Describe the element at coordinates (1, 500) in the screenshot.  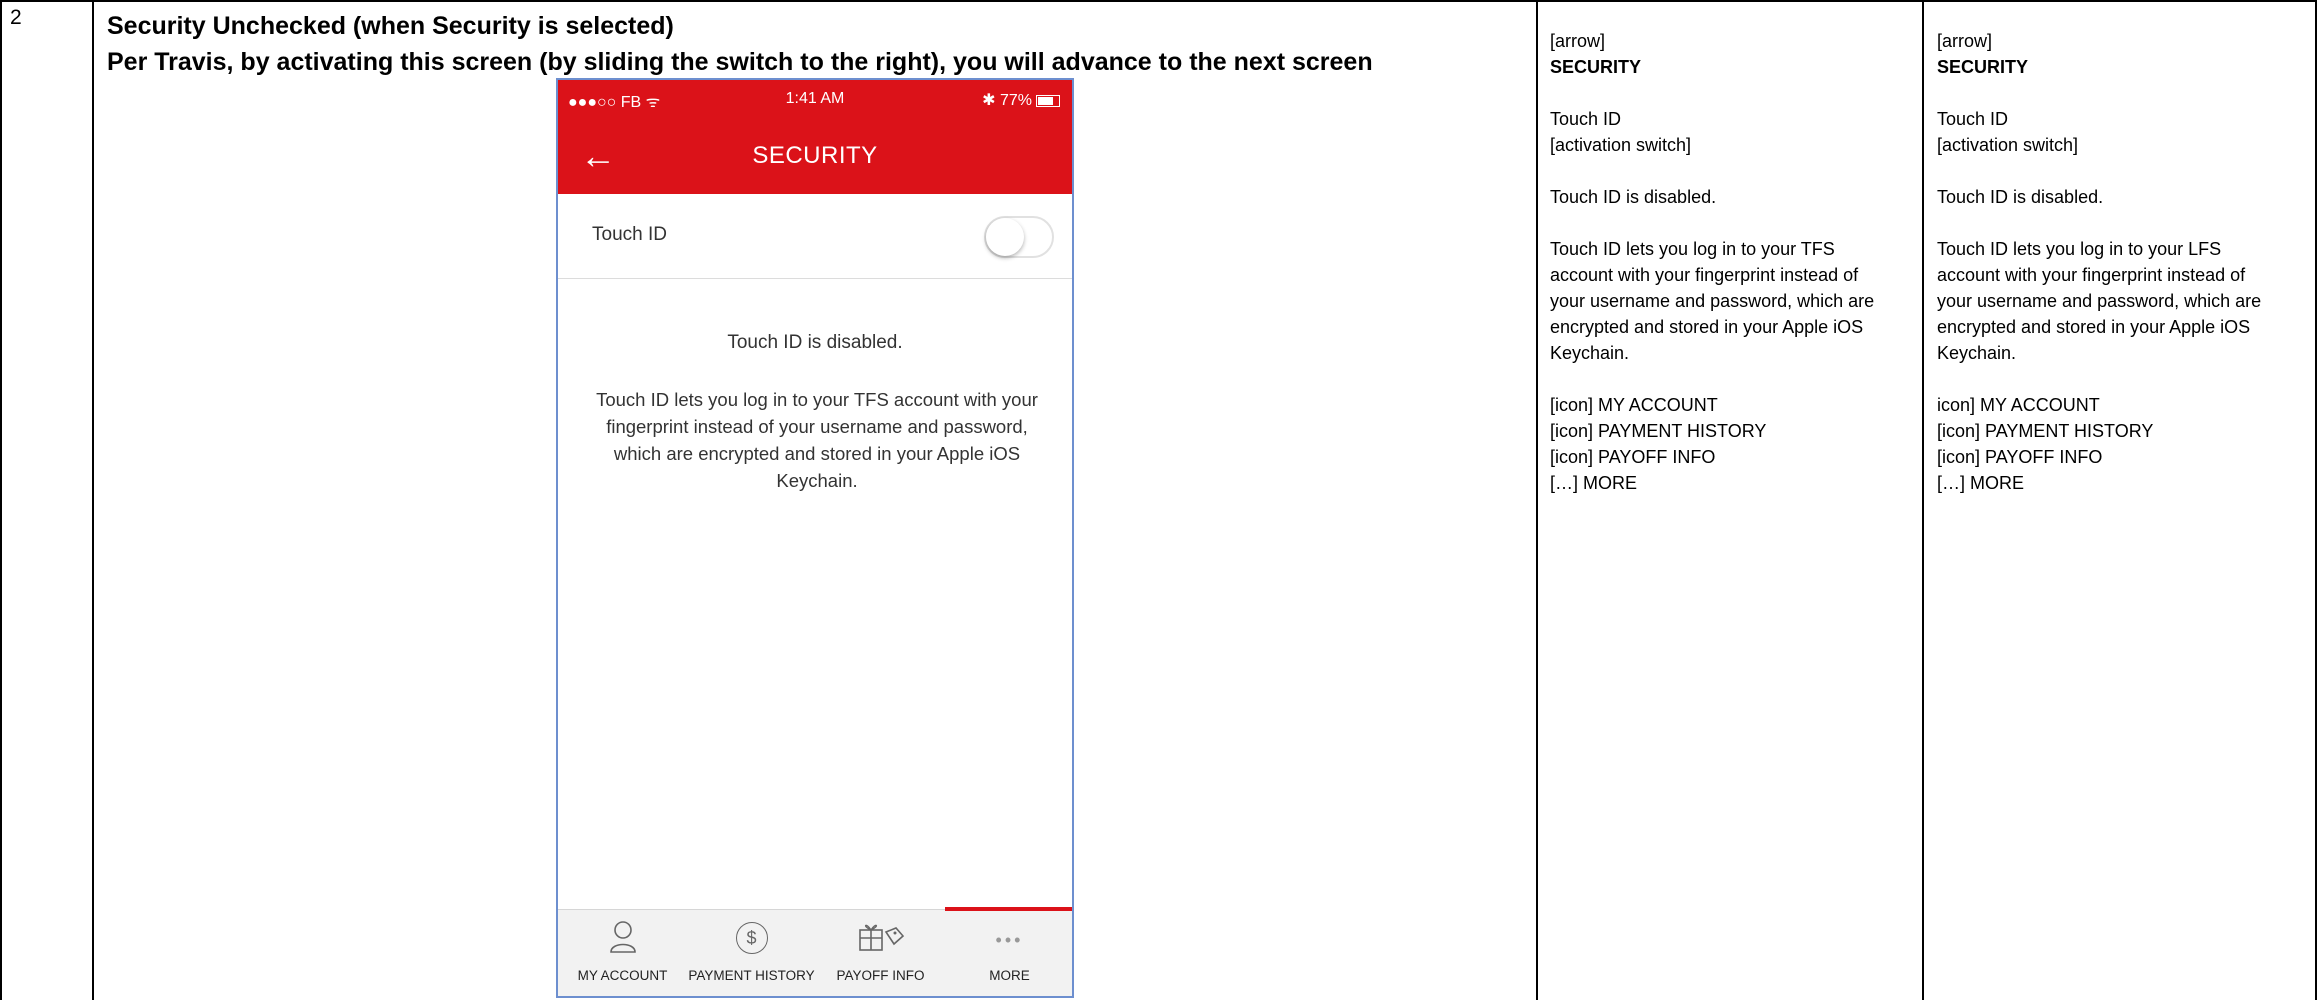
I see `table-border-left` at that location.